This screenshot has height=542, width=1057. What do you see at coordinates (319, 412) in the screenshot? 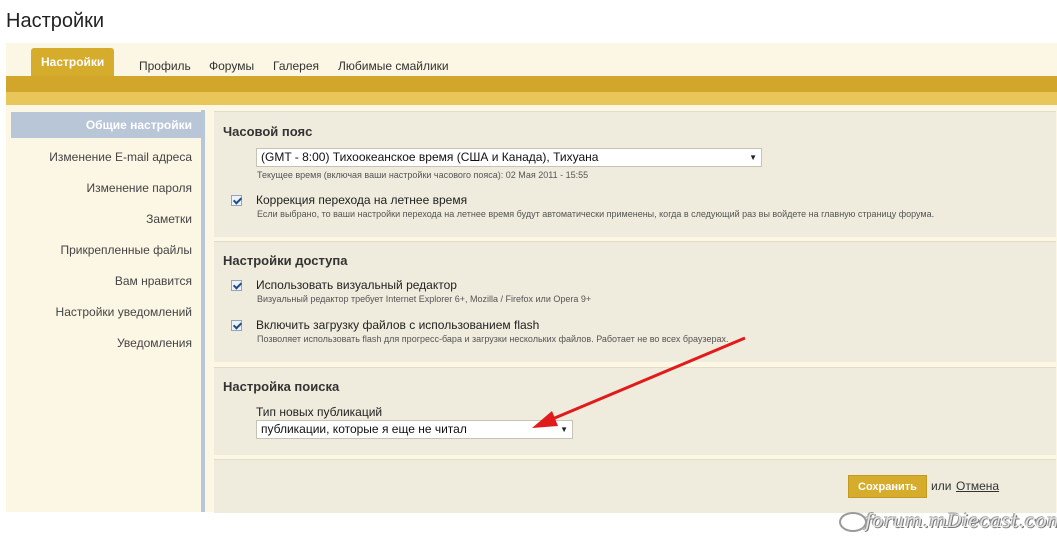
I see `new-posts-label: Тип новых публикаций` at bounding box center [319, 412].